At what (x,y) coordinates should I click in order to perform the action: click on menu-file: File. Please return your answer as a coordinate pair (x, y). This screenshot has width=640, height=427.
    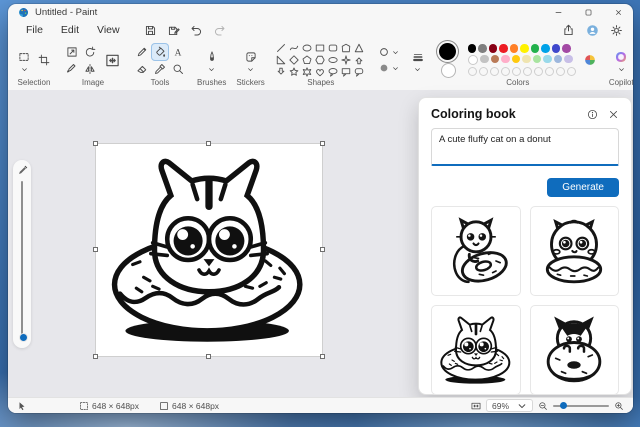
    Looking at the image, I should click on (34, 30).